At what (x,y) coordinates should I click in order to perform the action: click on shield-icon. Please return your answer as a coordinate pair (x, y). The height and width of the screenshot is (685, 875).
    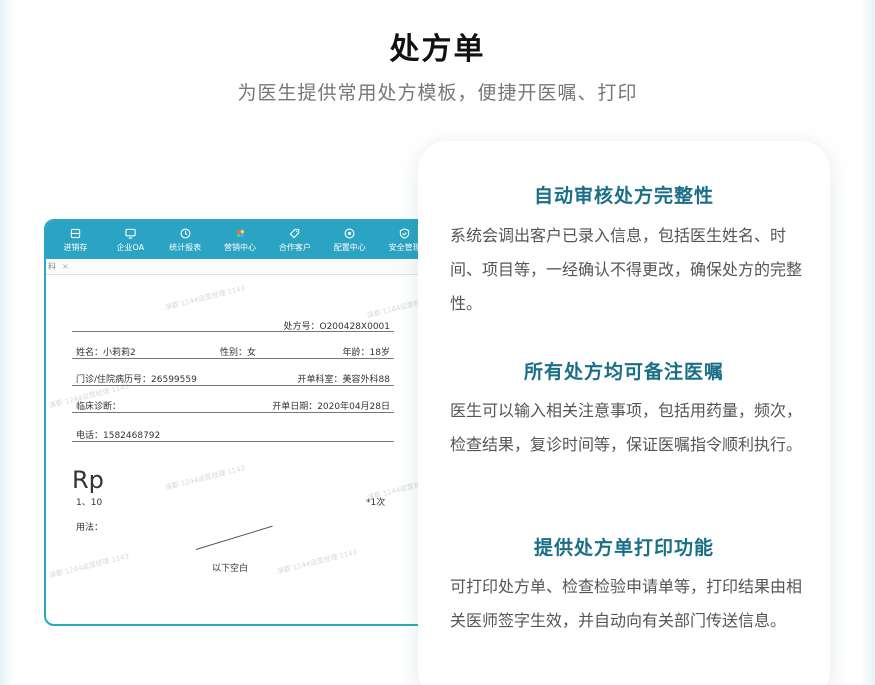
    Looking at the image, I should click on (404, 233).